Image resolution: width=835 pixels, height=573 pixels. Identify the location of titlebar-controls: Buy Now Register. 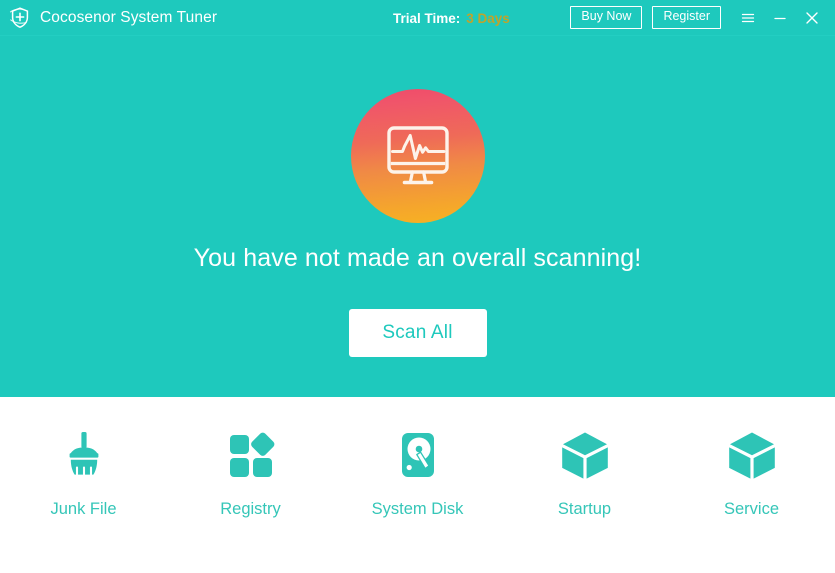
(697, 18).